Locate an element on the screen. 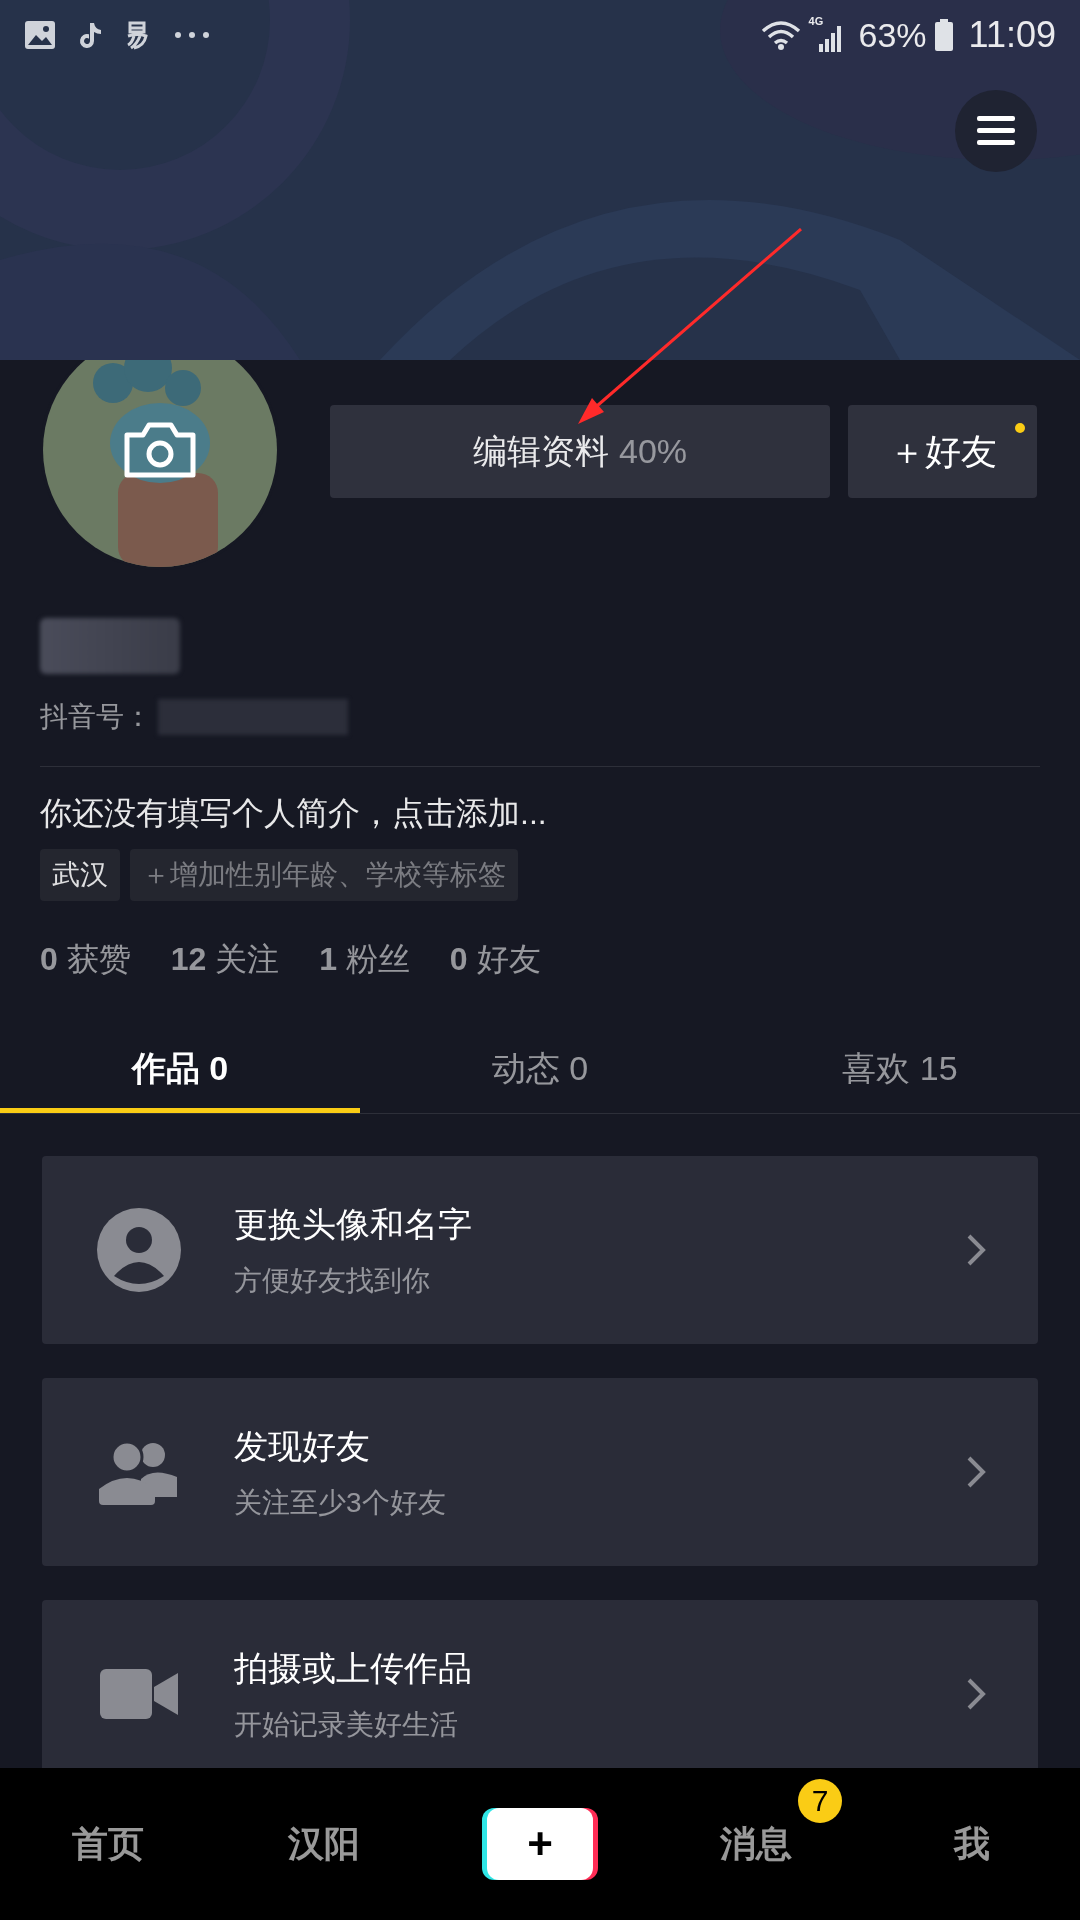 This screenshot has height=1920, width=1080. stat-item: 0 好友 is located at coordinates (495, 959).